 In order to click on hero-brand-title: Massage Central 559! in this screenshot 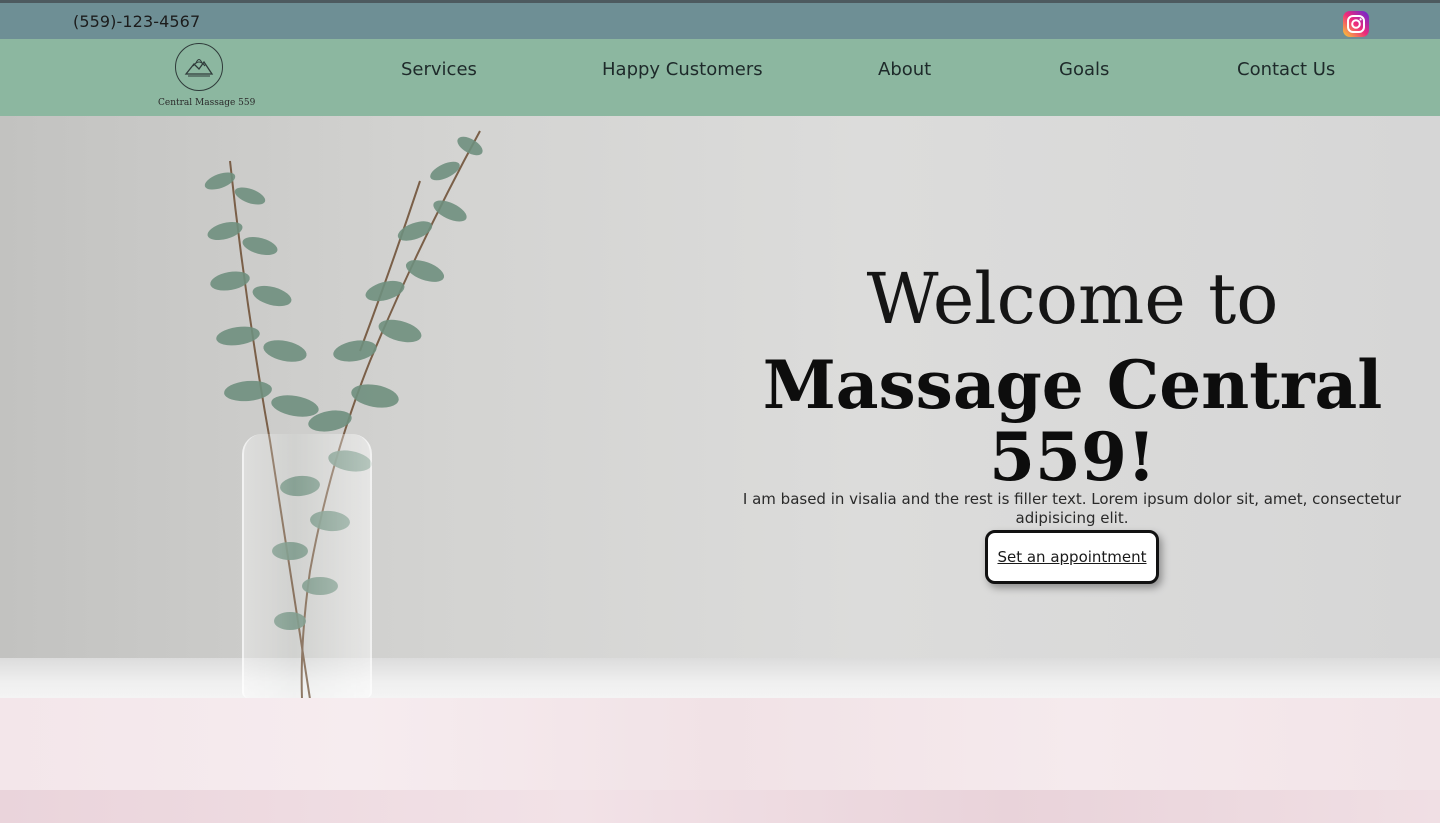, I will do `click(1072, 420)`.